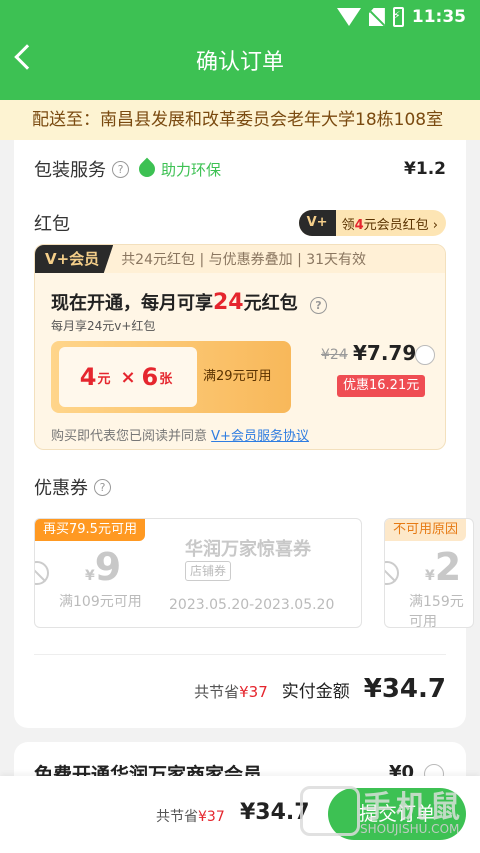  What do you see at coordinates (425, 169) in the screenshot?
I see `packaging-price: ¥1.2` at bounding box center [425, 169].